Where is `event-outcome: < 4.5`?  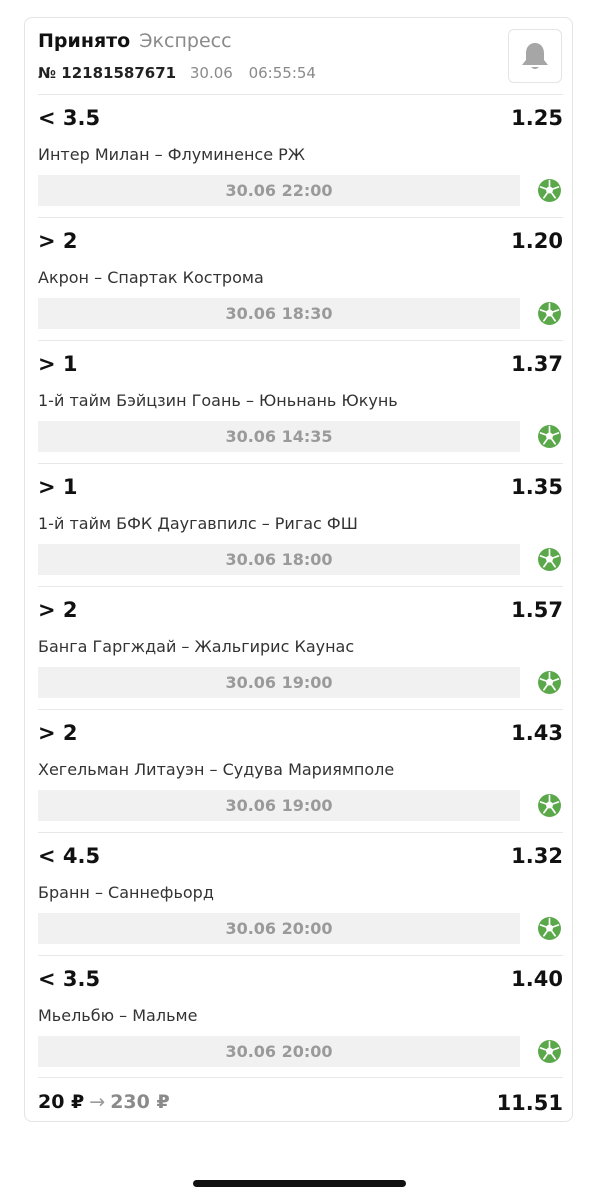 event-outcome: < 4.5 is located at coordinates (69, 856).